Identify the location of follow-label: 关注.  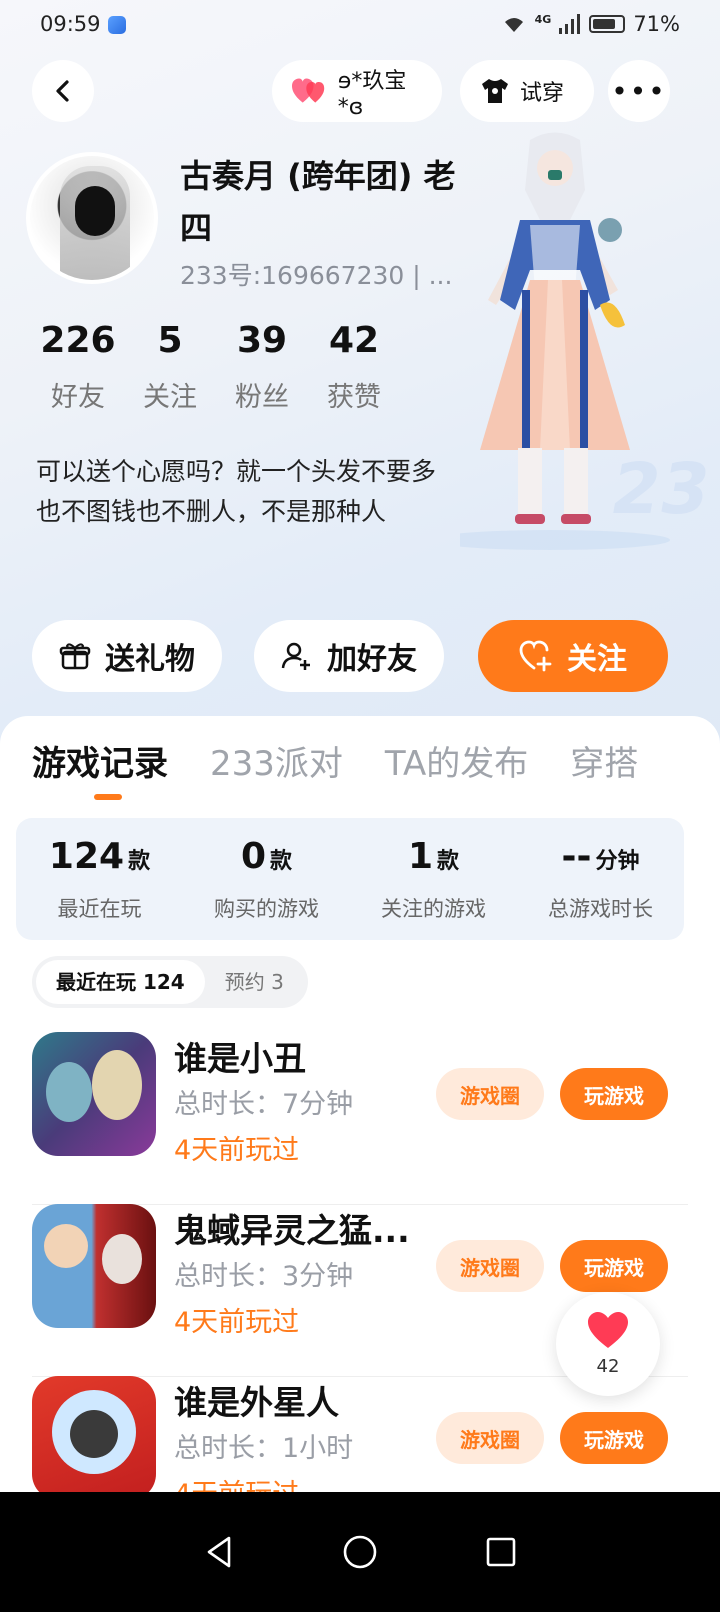
(597, 659).